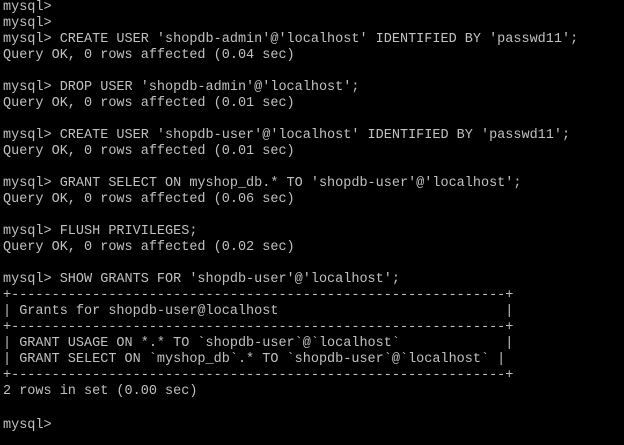  What do you see at coordinates (100, 391) in the screenshot?
I see `output-line: 2 rows in set (0.00 sec)` at bounding box center [100, 391].